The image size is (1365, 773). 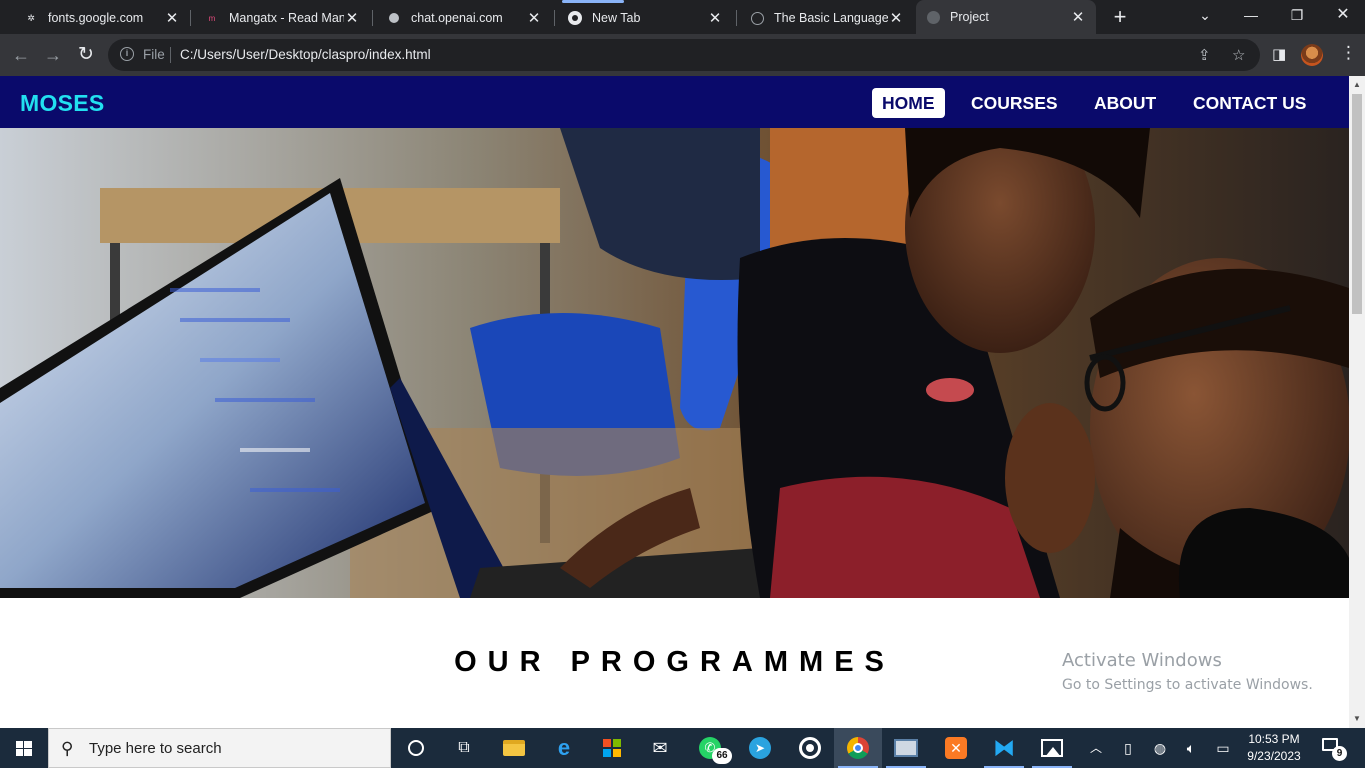 What do you see at coordinates (1142, 660) in the screenshot?
I see `watermark-line1: Activate Windows` at bounding box center [1142, 660].